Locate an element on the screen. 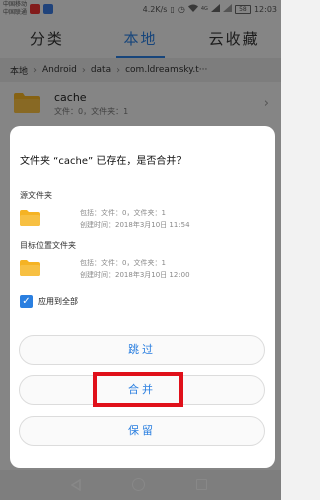 This screenshot has width=320, height=500. target-contains: 包括：文件：0，文件夹：1 is located at coordinates (123, 263).